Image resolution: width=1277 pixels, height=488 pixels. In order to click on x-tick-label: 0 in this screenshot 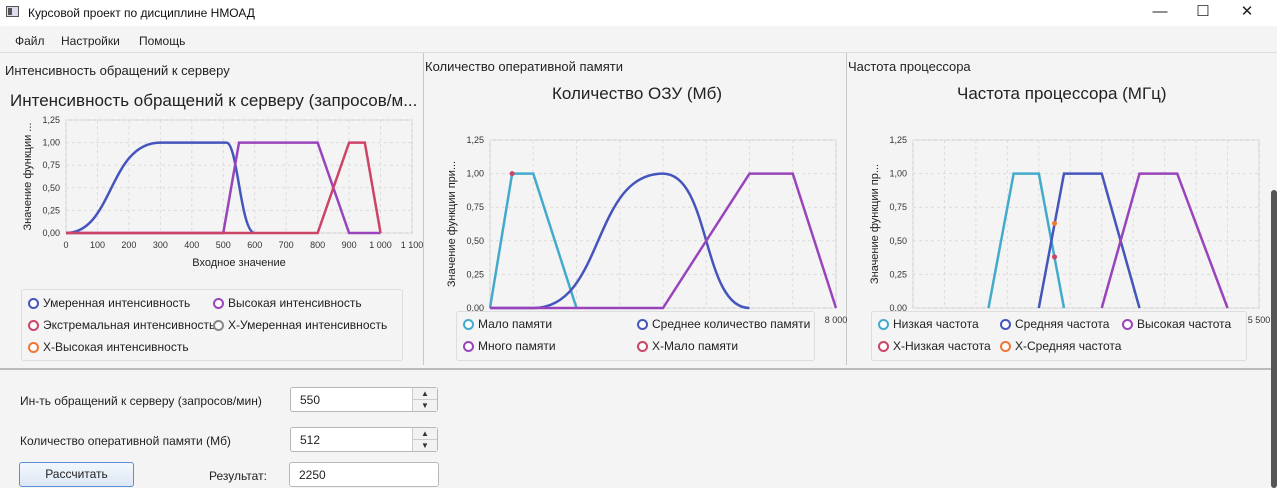, I will do `click(65, 245)`.